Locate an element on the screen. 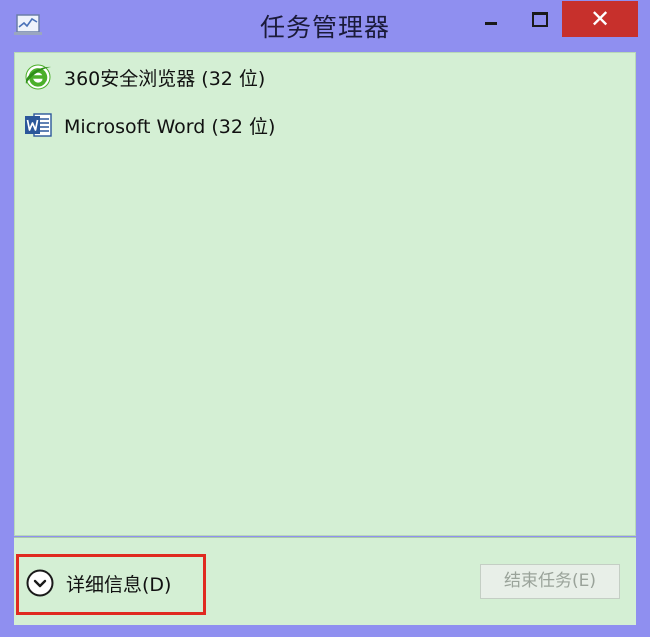  word-icon is located at coordinates (38, 125).